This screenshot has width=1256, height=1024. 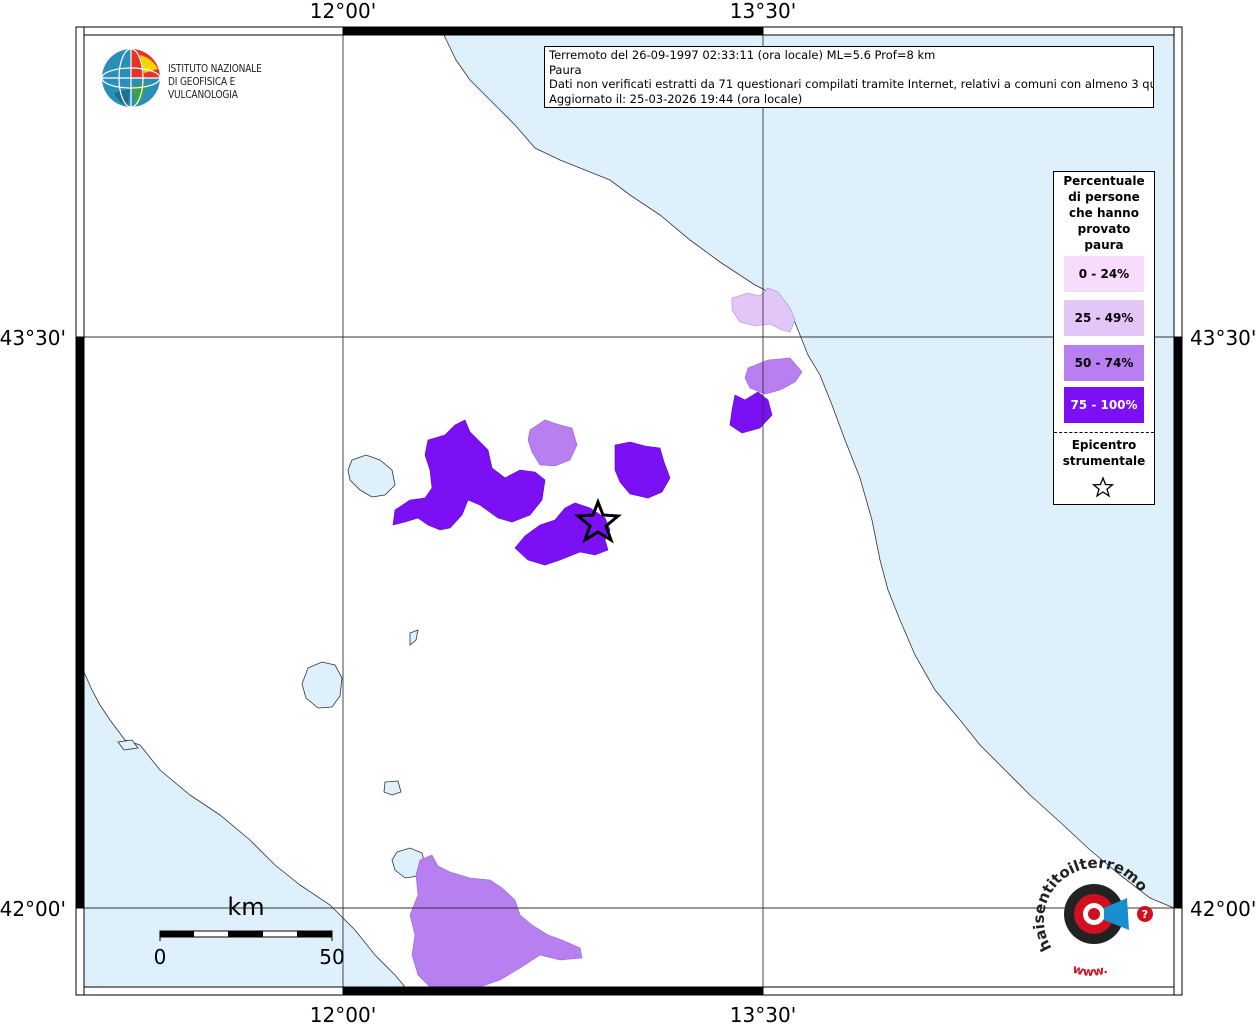 I want to click on lon-label-top-left: 12°00', so click(x=343, y=11).